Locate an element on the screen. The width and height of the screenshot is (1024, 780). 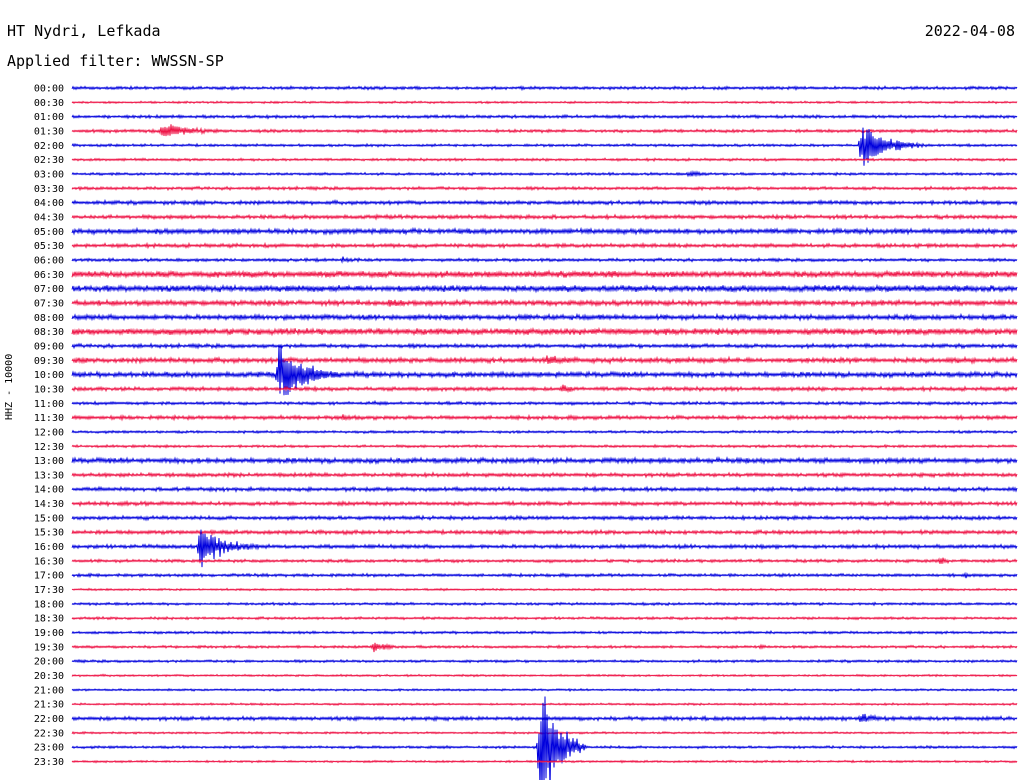
tick-label-1030: 10:30 is located at coordinates (49, 389).